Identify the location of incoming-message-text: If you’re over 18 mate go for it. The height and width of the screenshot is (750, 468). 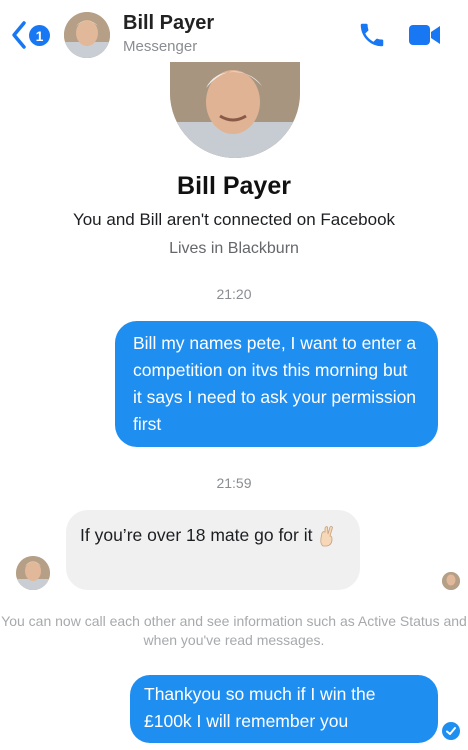
(196, 535).